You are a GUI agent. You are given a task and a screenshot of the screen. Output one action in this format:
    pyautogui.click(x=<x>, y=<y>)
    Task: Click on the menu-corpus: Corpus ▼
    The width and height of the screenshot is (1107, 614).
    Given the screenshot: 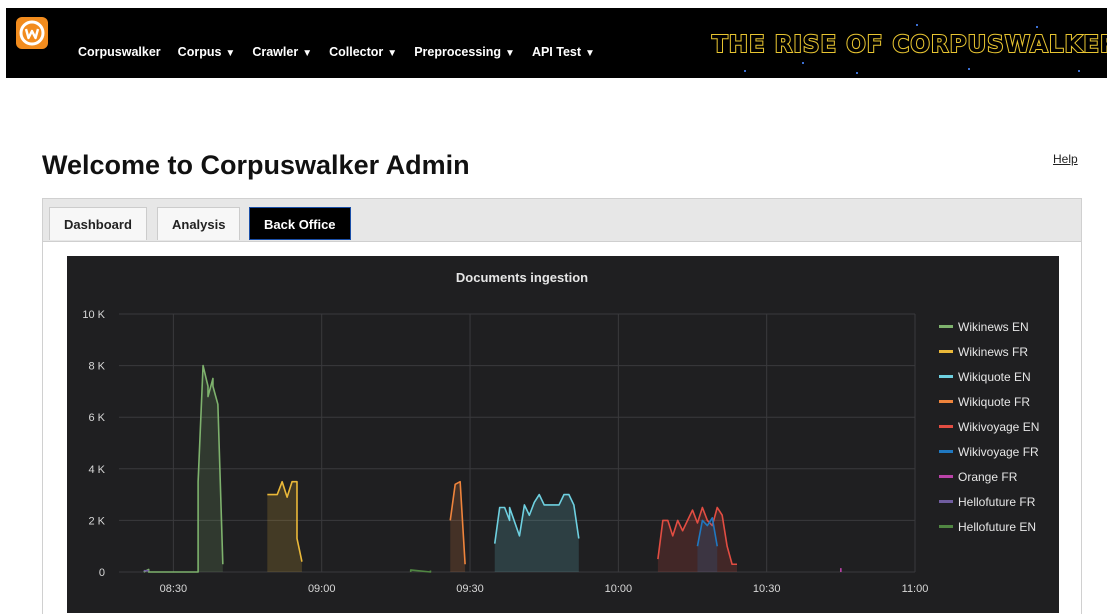 What is the action you would take?
    pyautogui.click(x=207, y=52)
    